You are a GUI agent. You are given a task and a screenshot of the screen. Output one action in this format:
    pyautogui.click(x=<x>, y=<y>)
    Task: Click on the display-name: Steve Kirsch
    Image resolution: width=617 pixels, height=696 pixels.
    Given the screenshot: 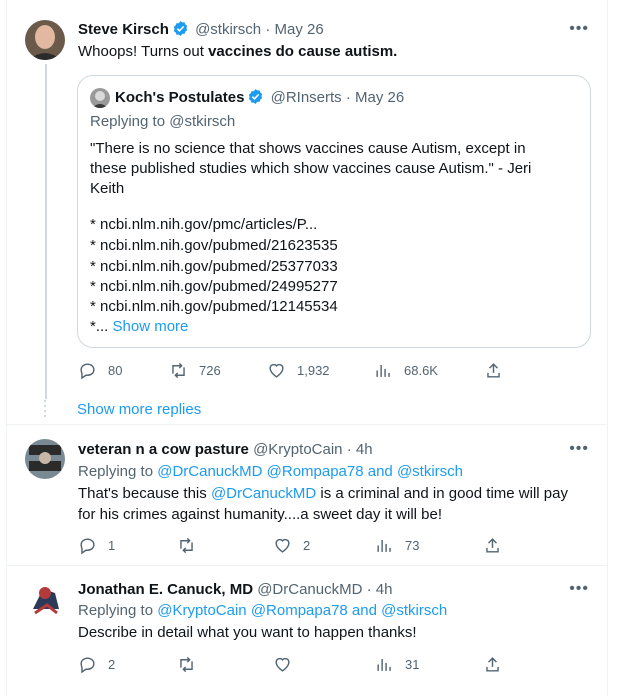 What is the action you would take?
    pyautogui.click(x=123, y=29)
    